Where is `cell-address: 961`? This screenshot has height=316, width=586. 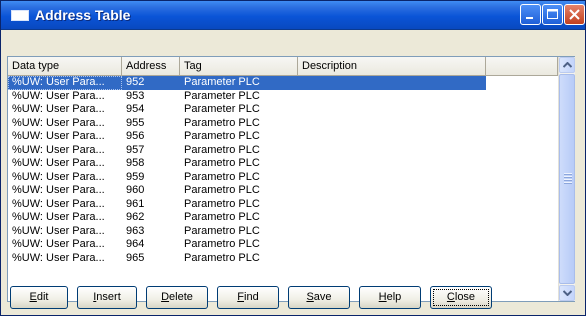 cell-address: 961 is located at coordinates (135, 203).